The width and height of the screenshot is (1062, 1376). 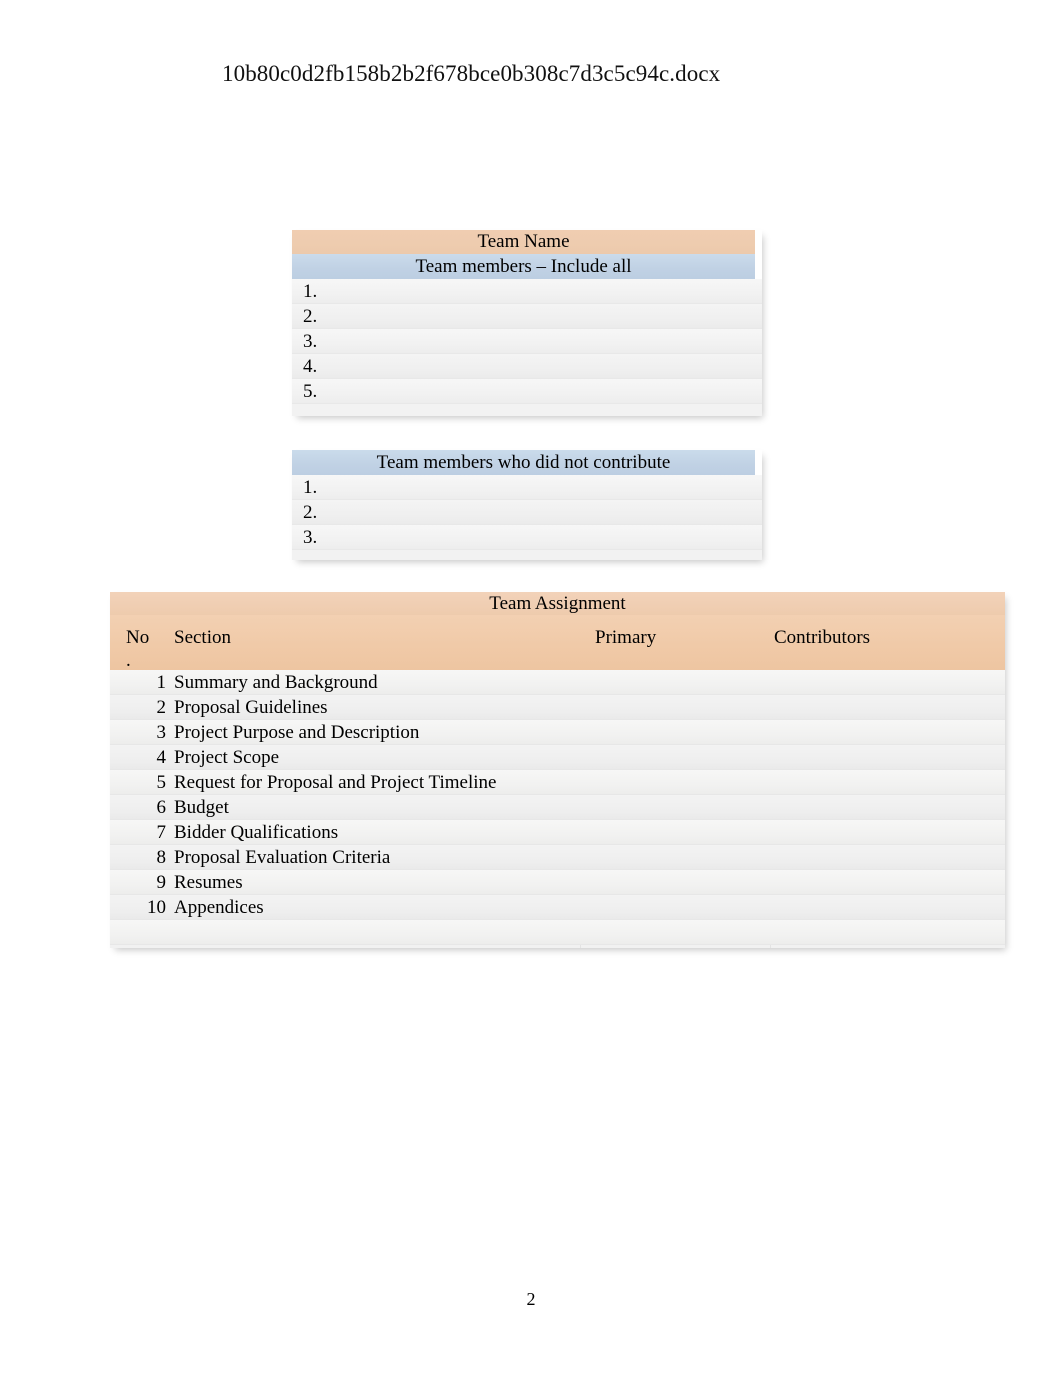 What do you see at coordinates (161, 707) in the screenshot?
I see `cell-no: 2` at bounding box center [161, 707].